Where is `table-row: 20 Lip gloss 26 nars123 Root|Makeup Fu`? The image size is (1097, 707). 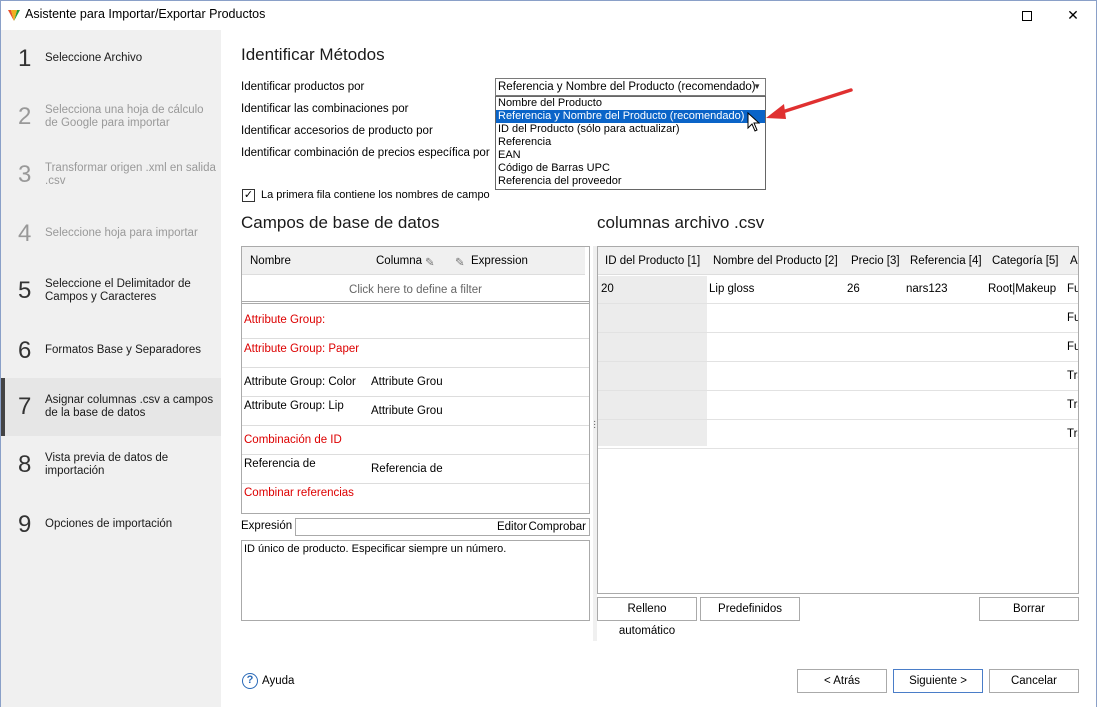
table-row: 20 Lip gloss 26 nars123 Root|Makeup Fu is located at coordinates (838, 289).